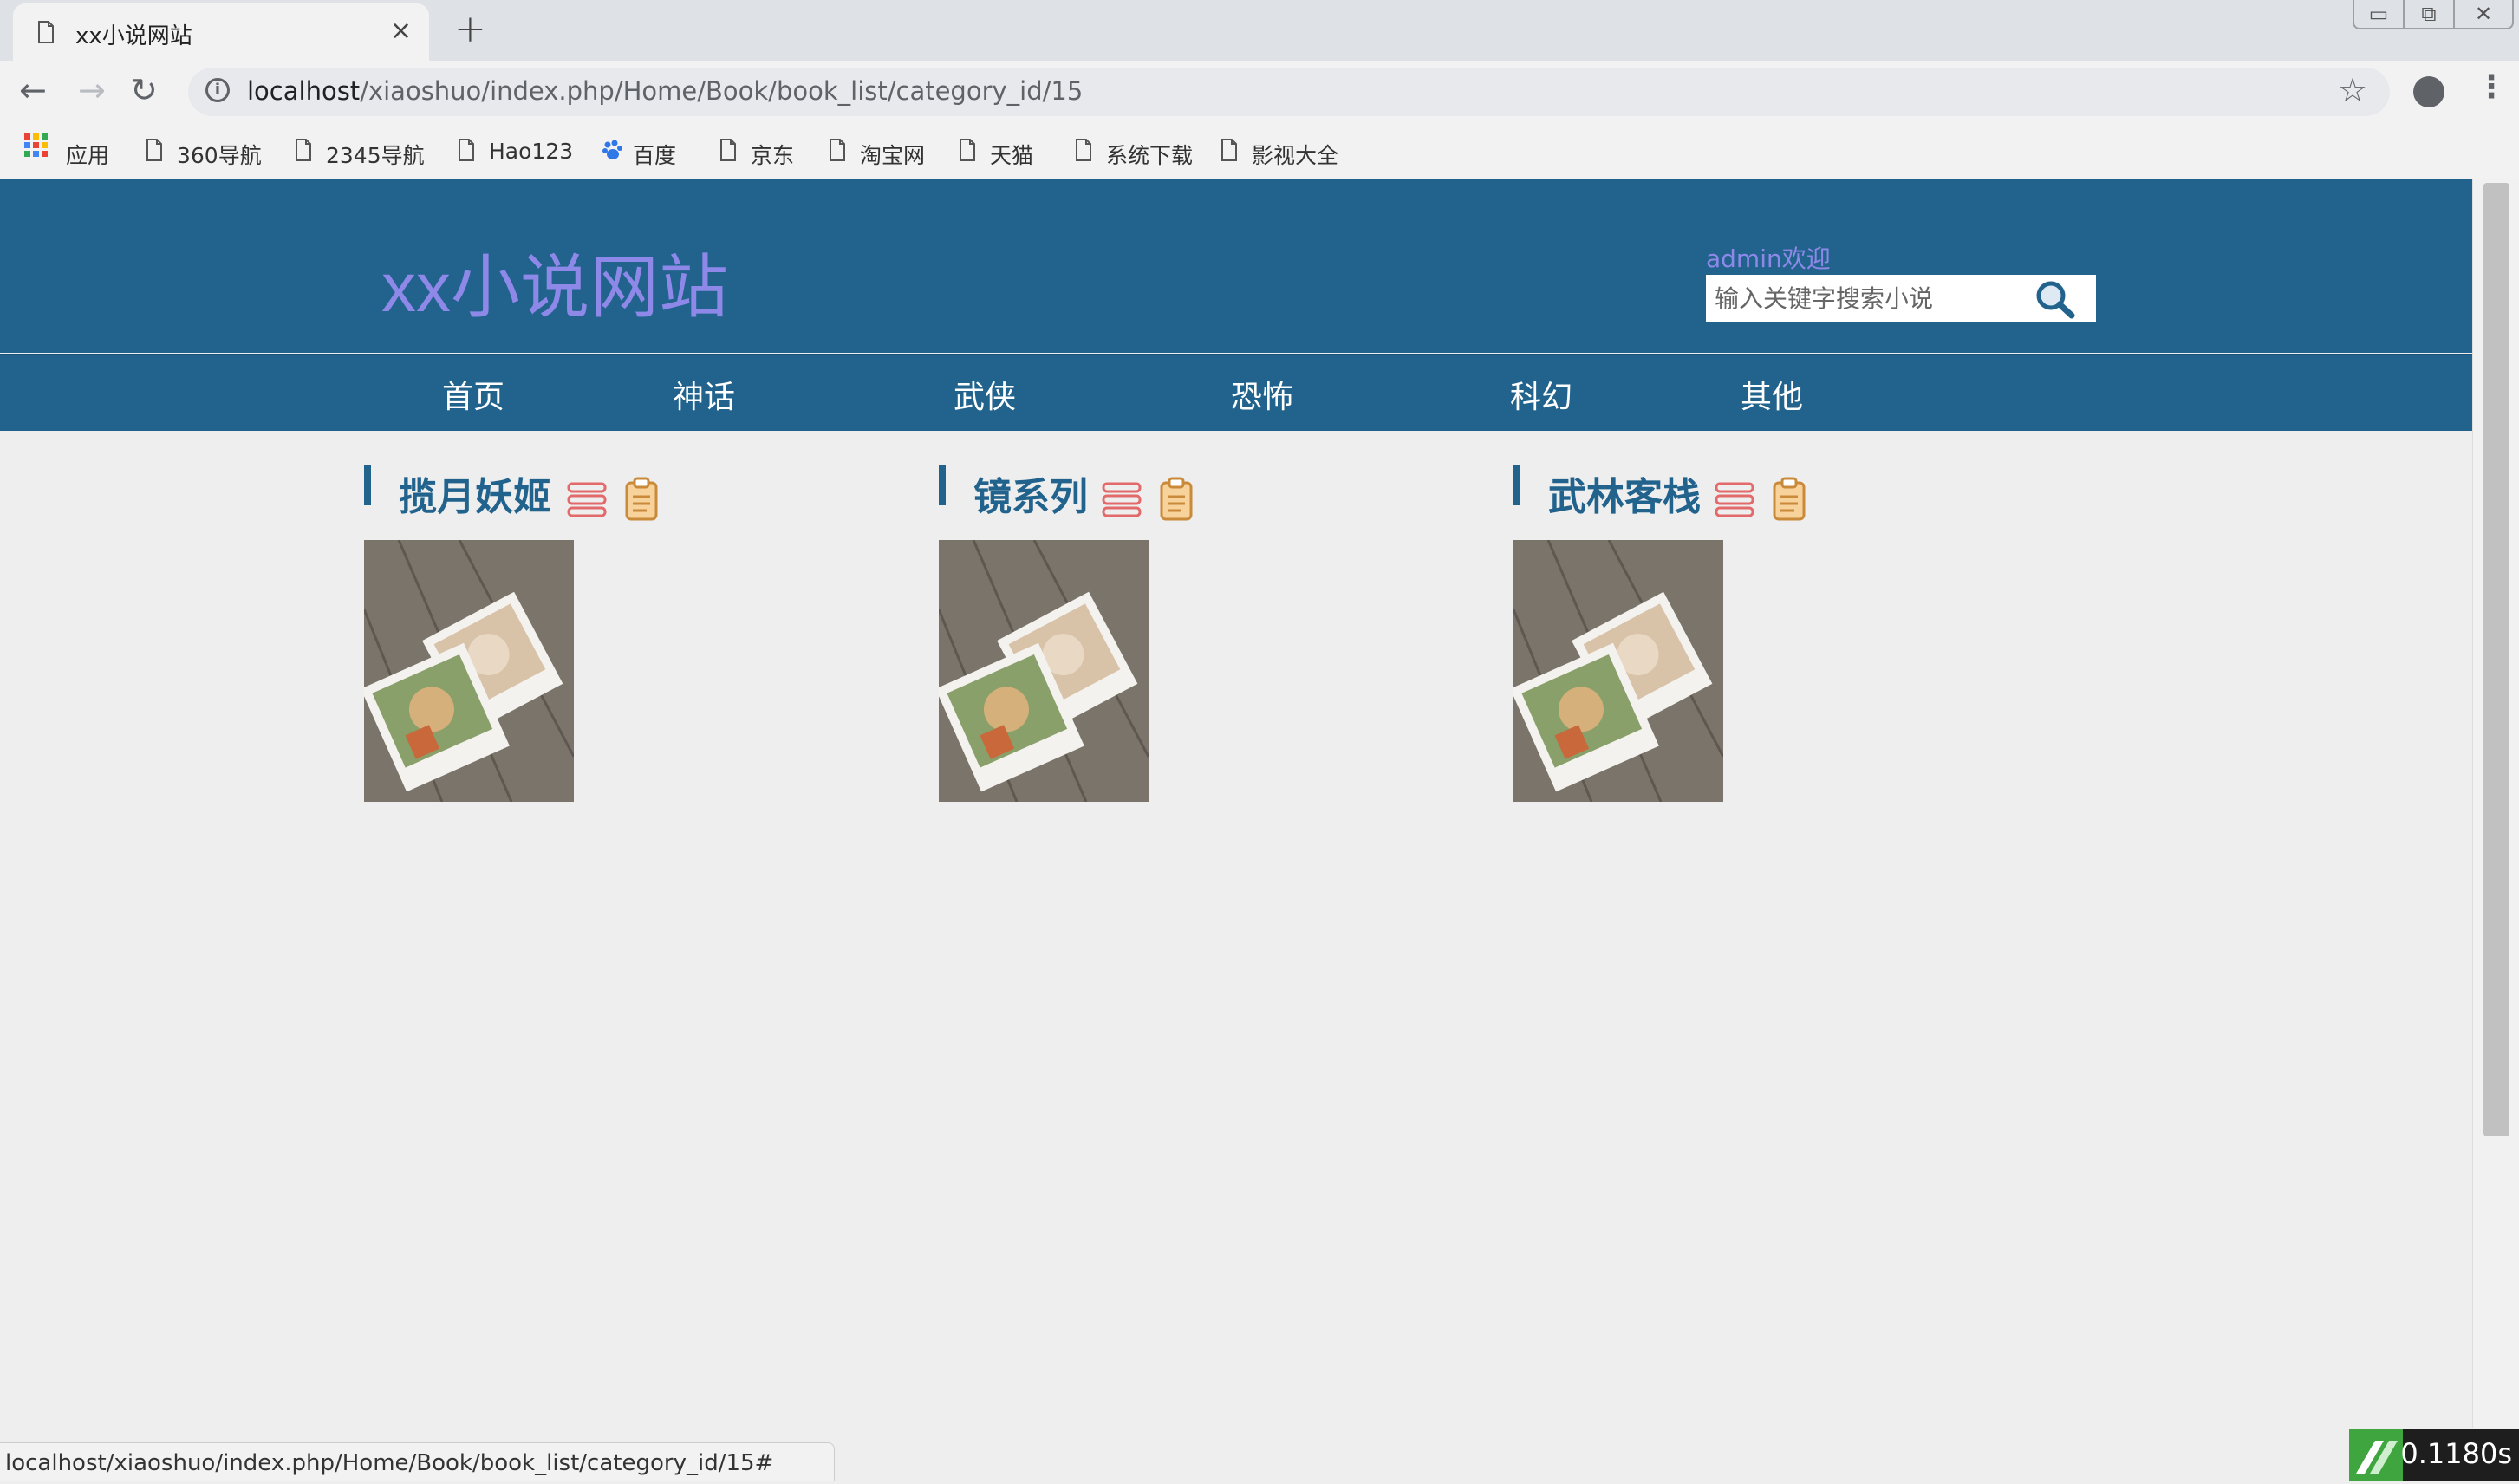  I want to click on site-title: xx小说网站, so click(554, 281).